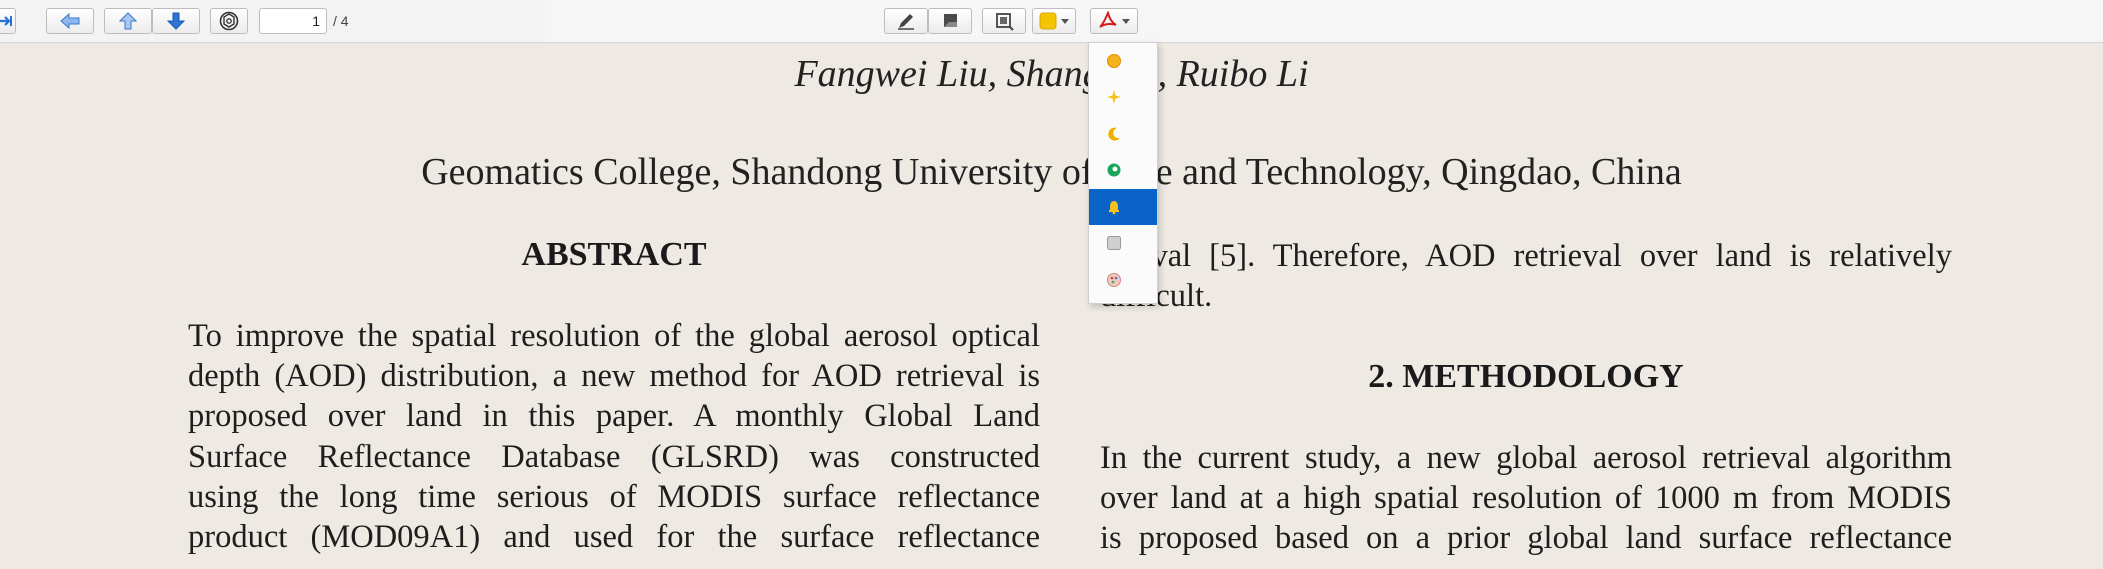 Image resolution: width=2103 pixels, height=569 pixels. Describe the element at coordinates (1114, 61) in the screenshot. I see `sun-icon` at that location.